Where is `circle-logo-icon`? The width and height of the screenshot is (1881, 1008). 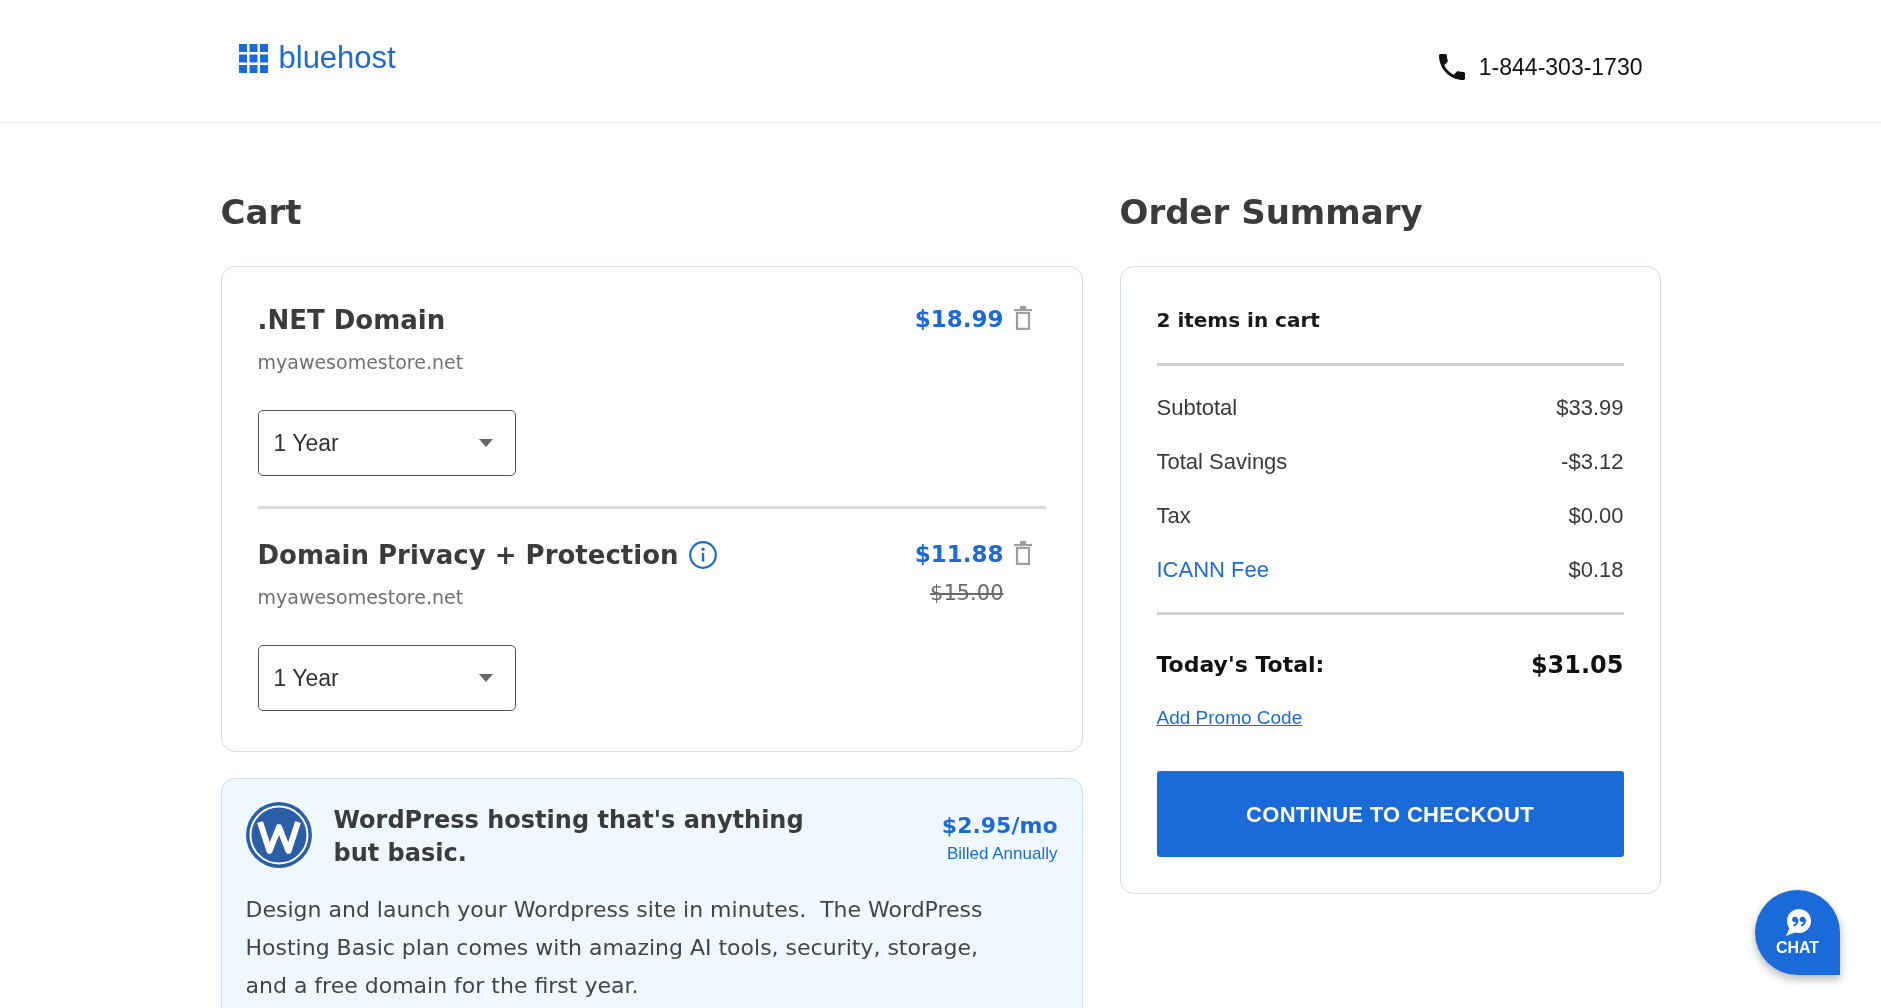
circle-logo-icon is located at coordinates (278, 835).